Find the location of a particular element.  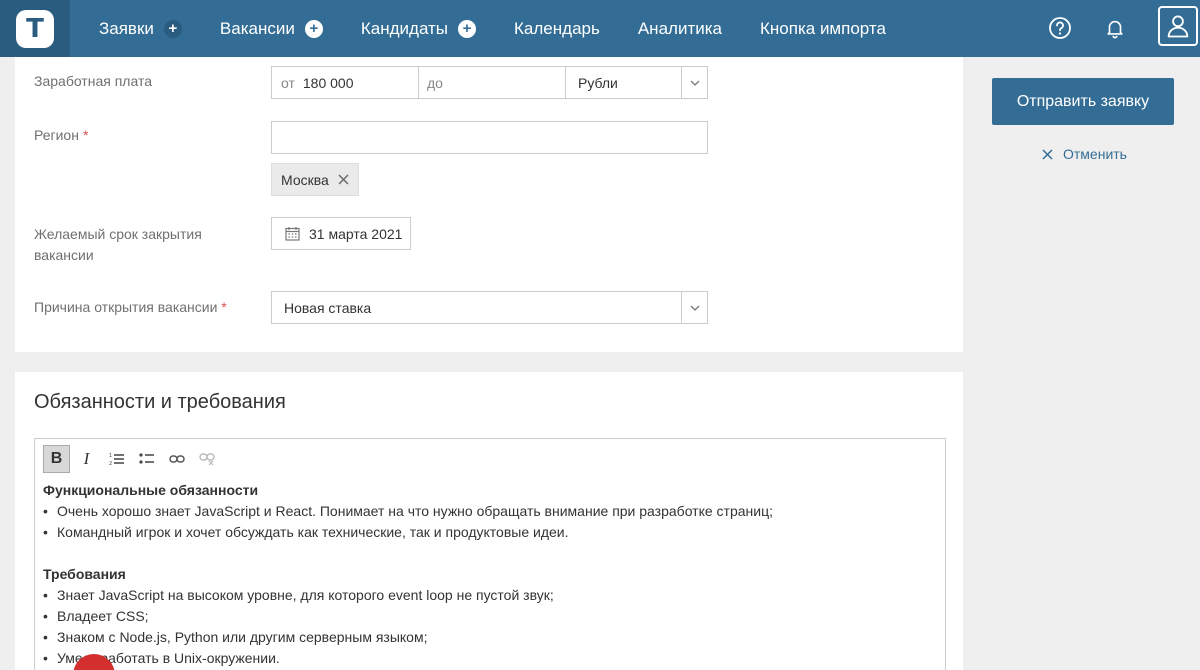

bold-button: B is located at coordinates (56, 459).